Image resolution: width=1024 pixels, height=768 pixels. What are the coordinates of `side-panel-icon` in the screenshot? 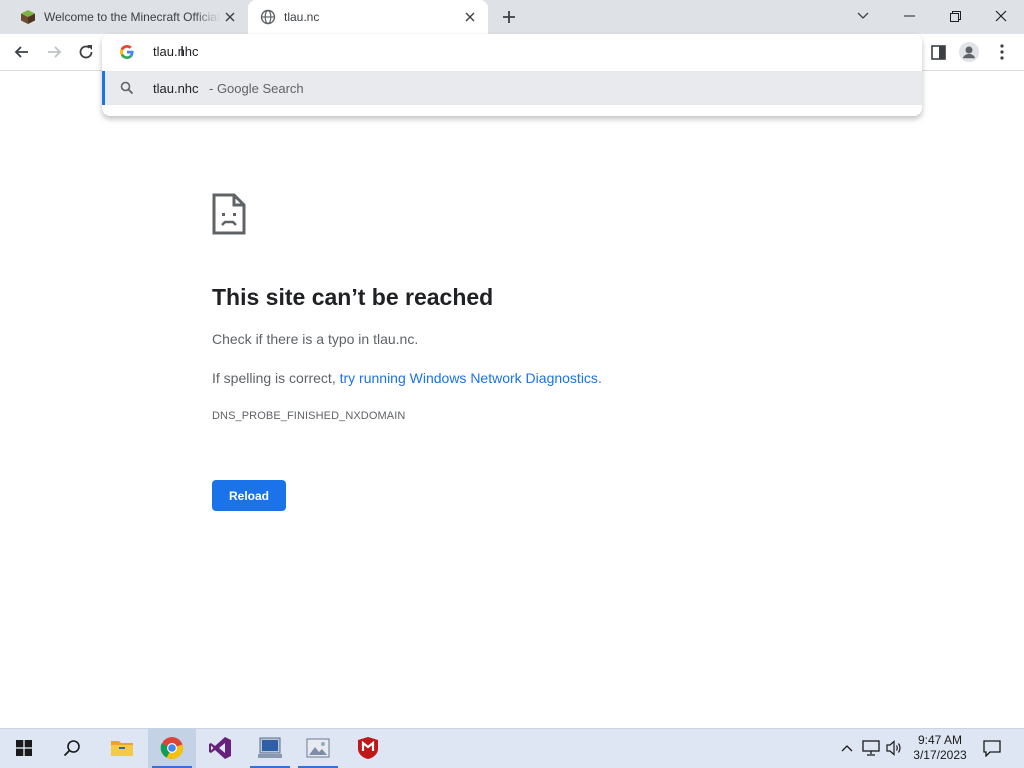 It's located at (938, 52).